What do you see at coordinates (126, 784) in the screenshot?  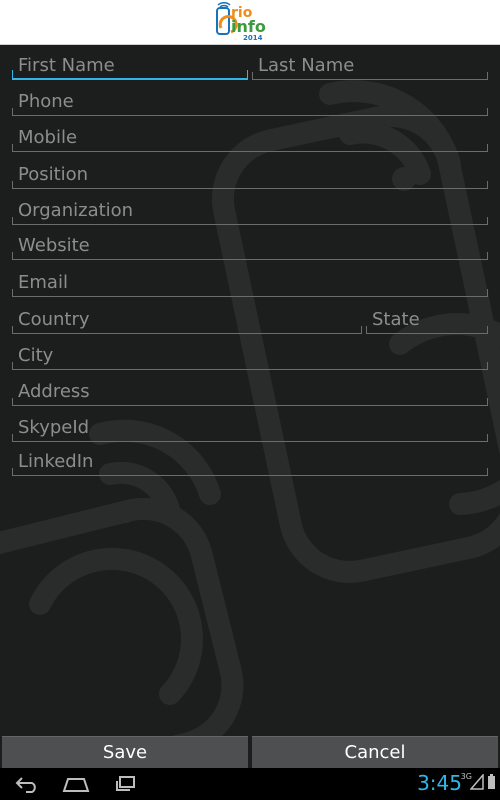 I see `recent-apps-icon` at bounding box center [126, 784].